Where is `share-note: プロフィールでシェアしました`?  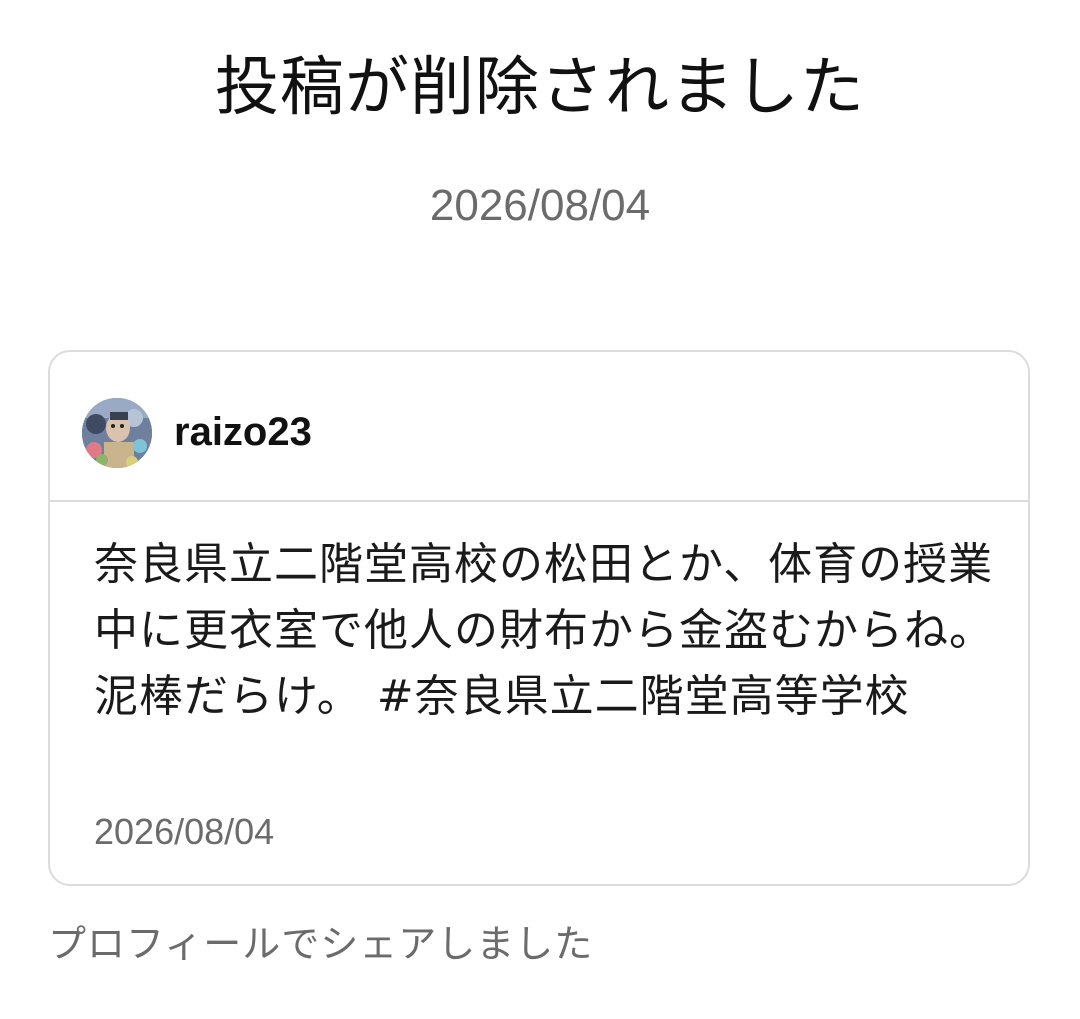
share-note: プロフィールでシェアしました is located at coordinates (321, 944).